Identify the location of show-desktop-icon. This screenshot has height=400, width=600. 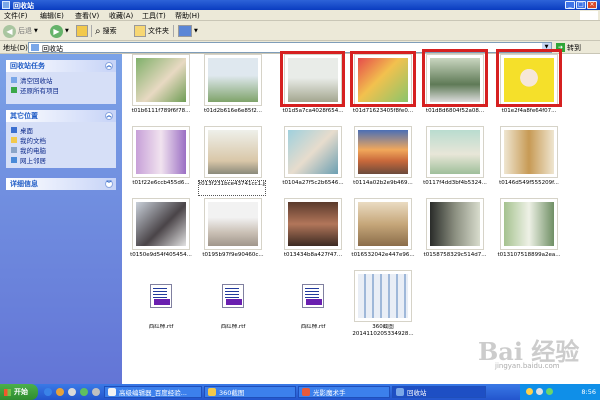
(72, 392).